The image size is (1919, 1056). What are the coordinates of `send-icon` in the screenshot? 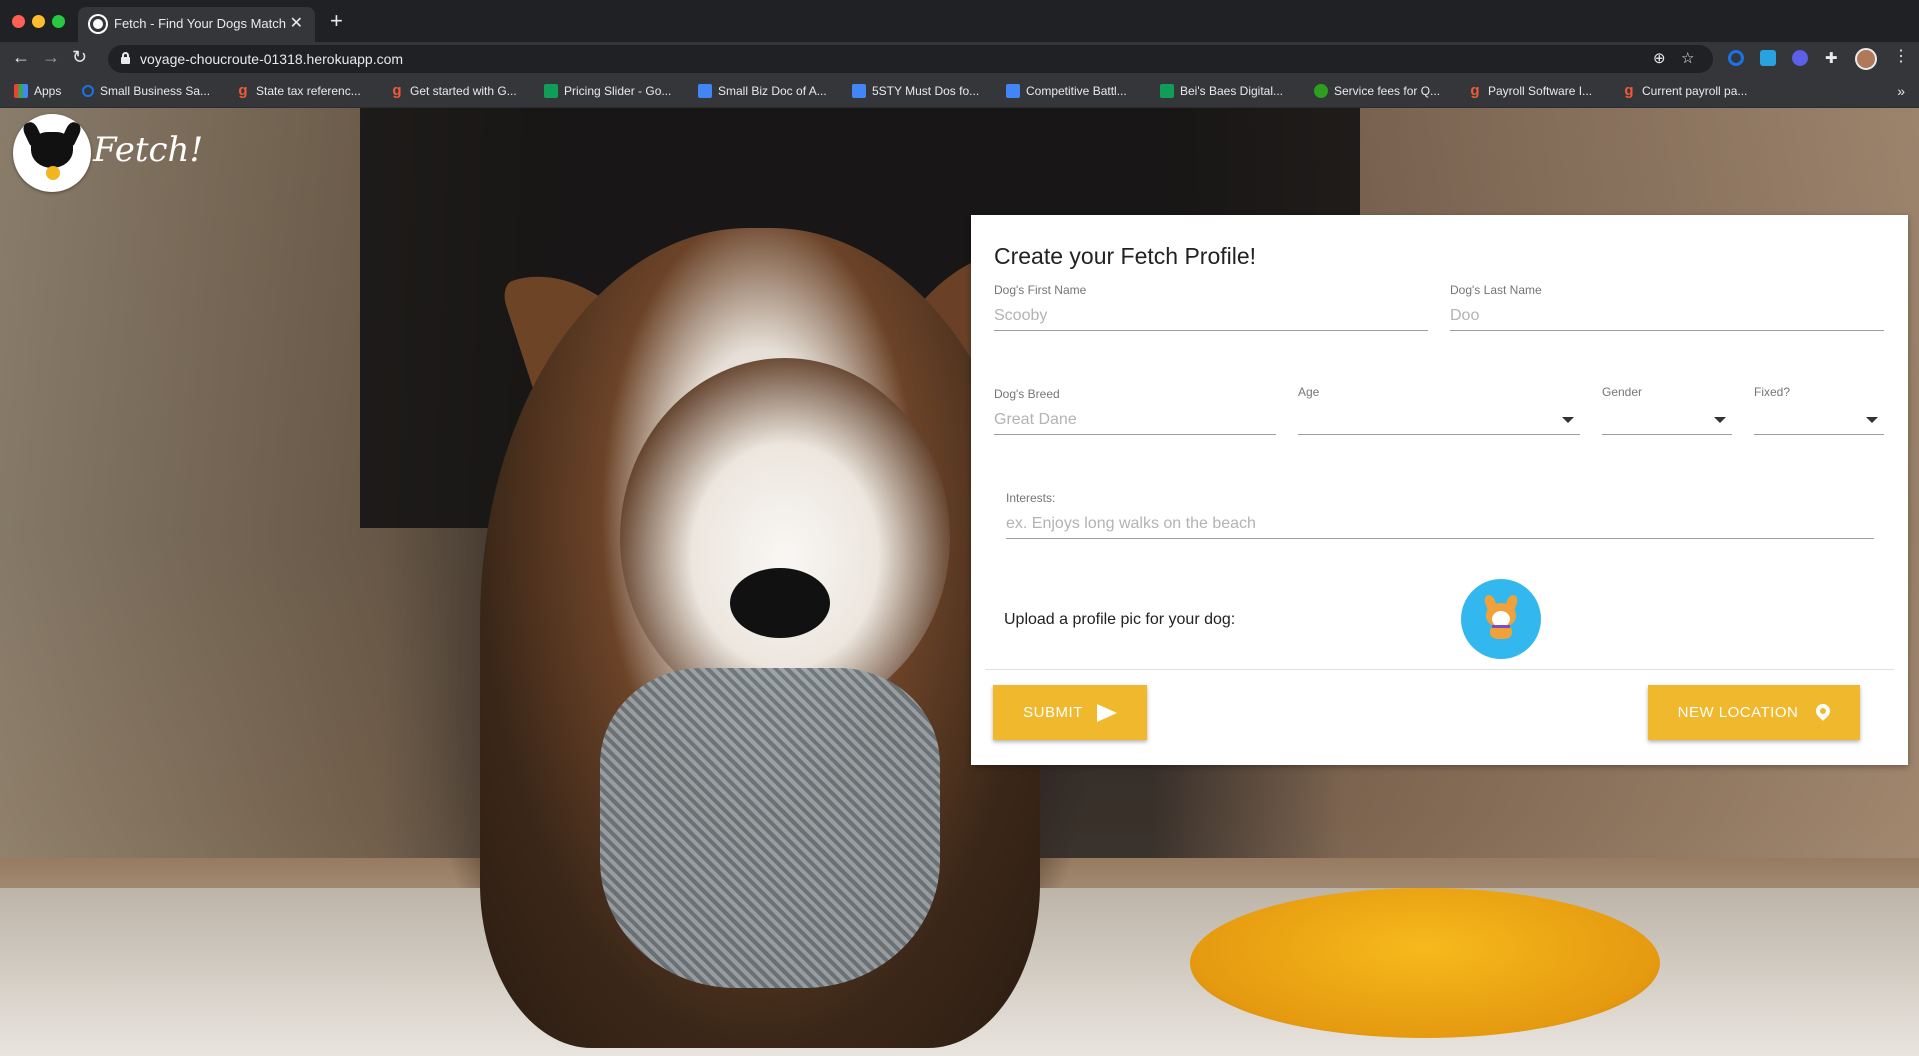 It's located at (1106, 712).